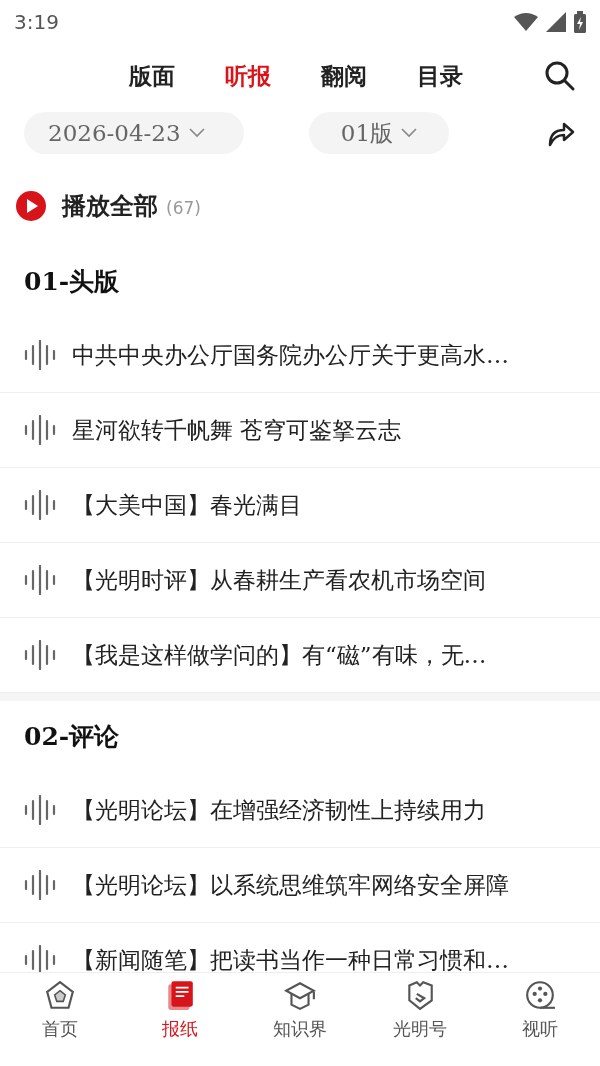 The width and height of the screenshot is (600, 1066). Describe the element at coordinates (72, 737) in the screenshot. I see `section-title: 02-评论` at that location.